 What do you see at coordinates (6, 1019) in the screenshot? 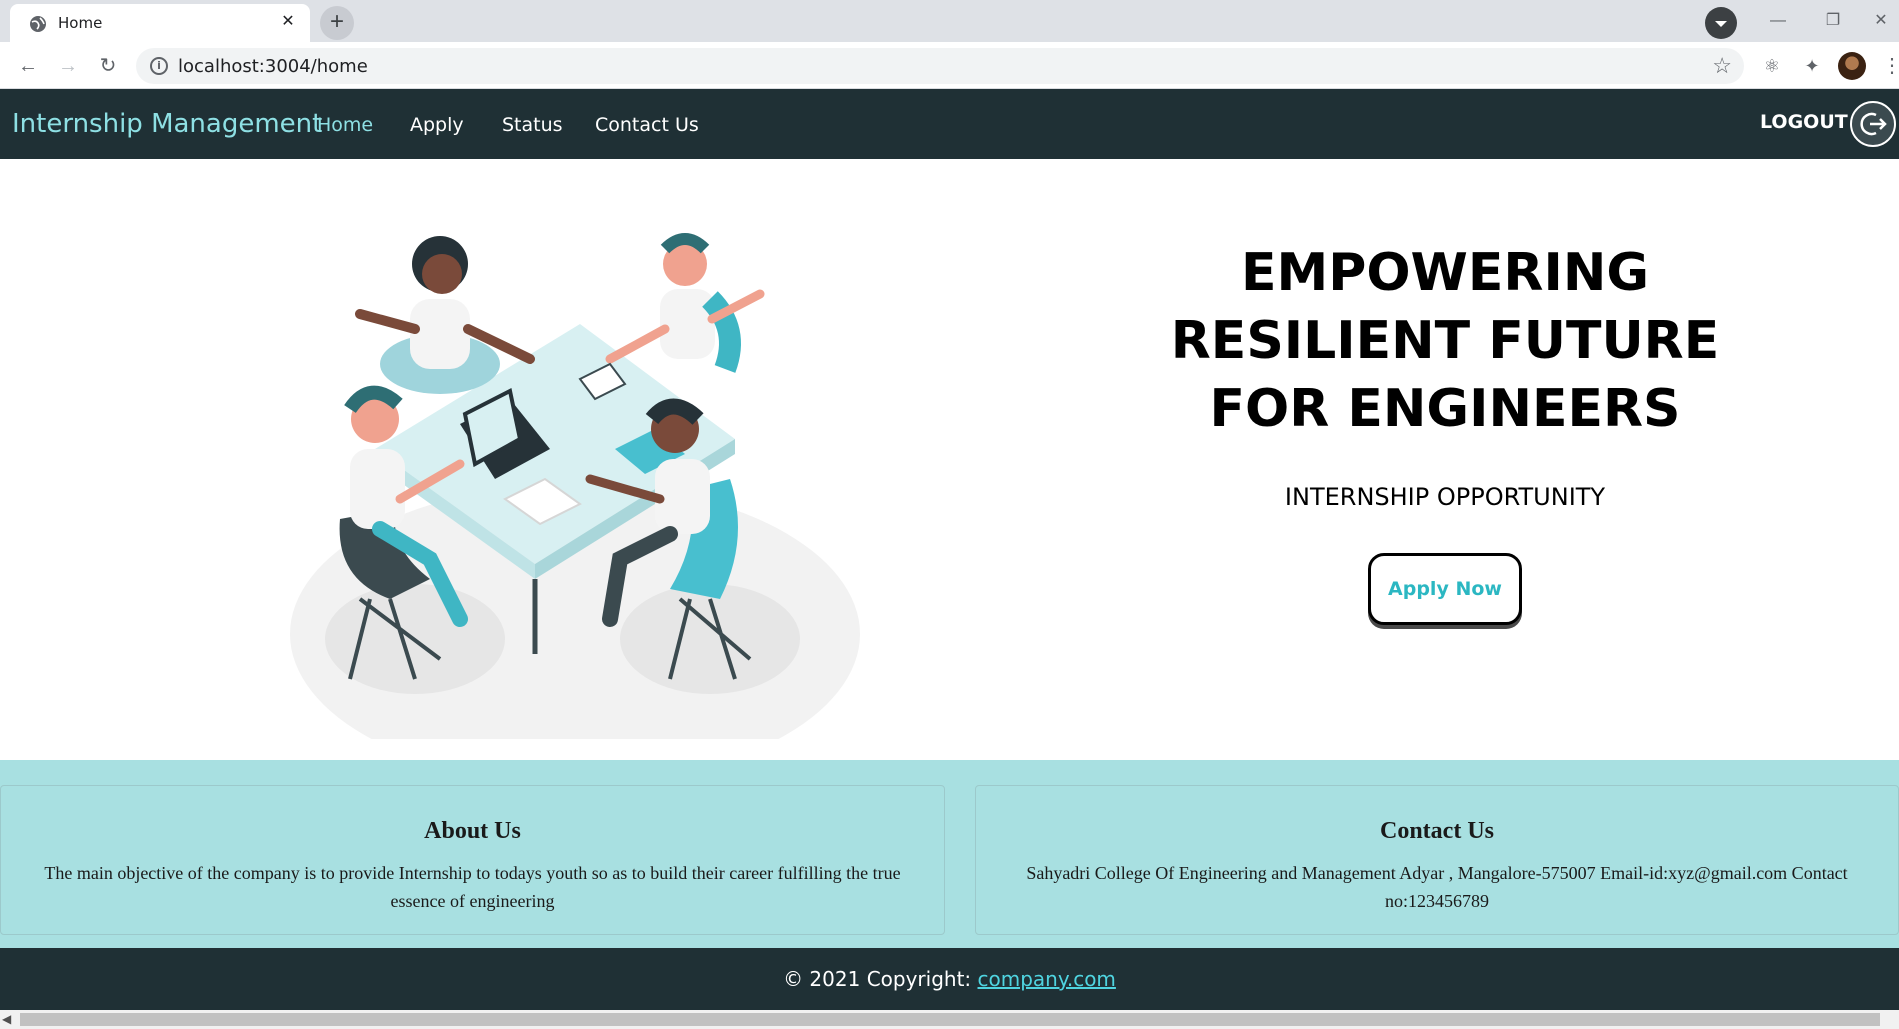
I see `scroll-left-icon: ◀` at bounding box center [6, 1019].